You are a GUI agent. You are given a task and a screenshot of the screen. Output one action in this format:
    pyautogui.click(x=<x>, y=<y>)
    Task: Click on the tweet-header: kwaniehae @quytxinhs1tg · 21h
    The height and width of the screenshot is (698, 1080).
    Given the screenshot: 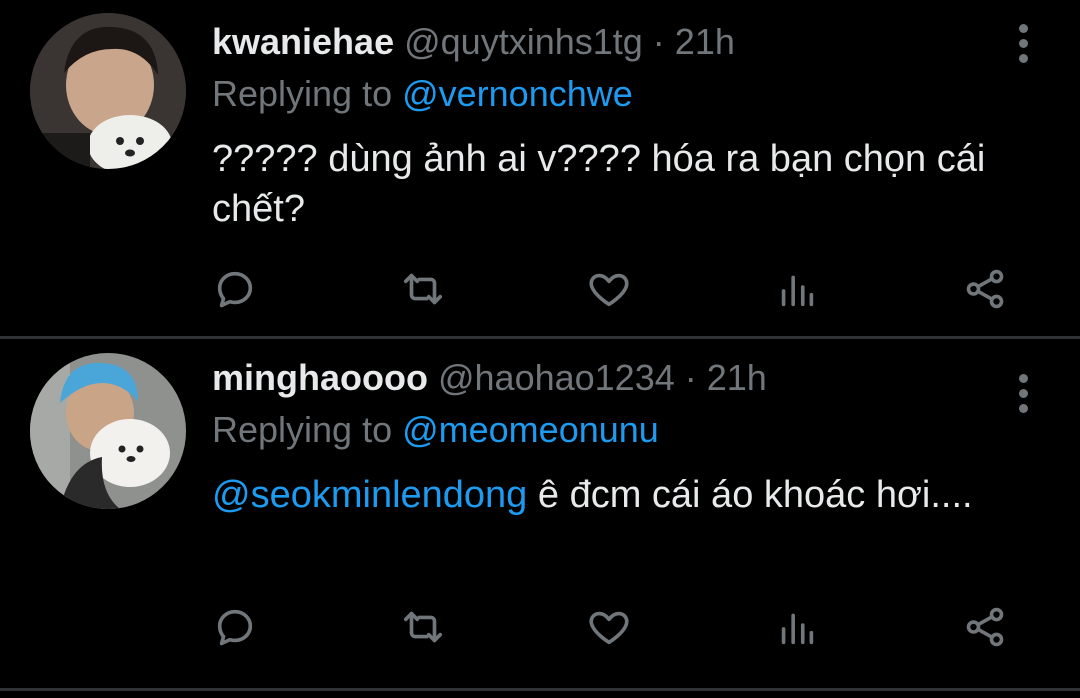 What is the action you would take?
    pyautogui.click(x=611, y=42)
    